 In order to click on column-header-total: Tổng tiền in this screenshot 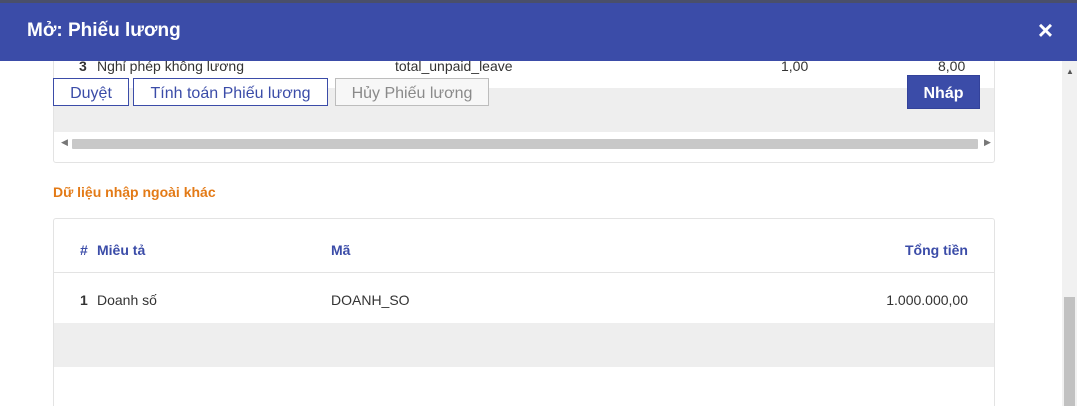, I will do `click(936, 250)`.